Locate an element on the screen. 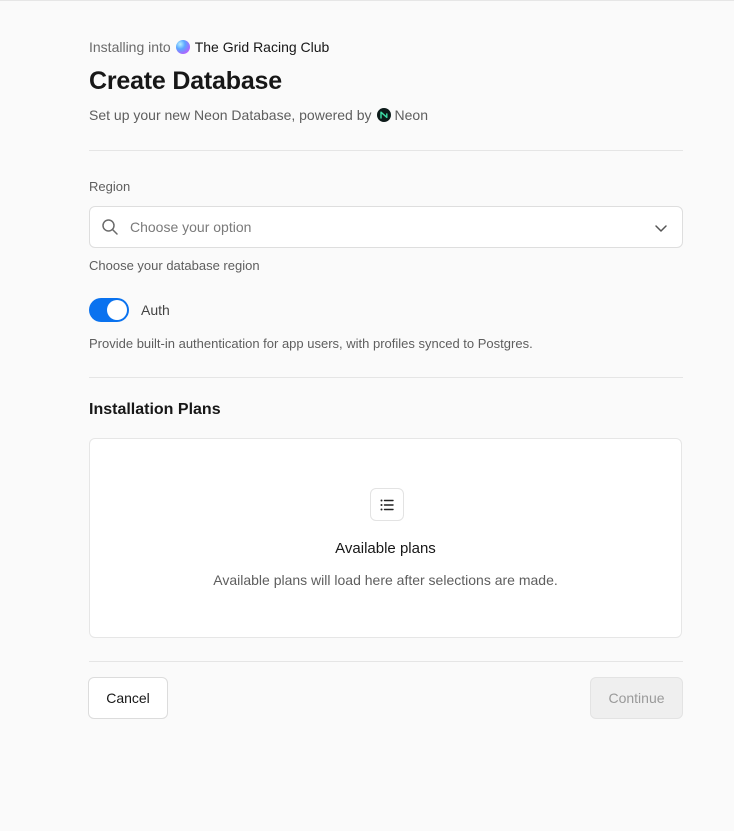 The width and height of the screenshot is (734, 831). search-icon is located at coordinates (110, 227).